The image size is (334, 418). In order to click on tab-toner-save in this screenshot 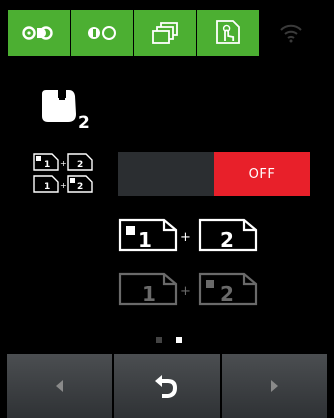, I will do `click(102, 33)`.